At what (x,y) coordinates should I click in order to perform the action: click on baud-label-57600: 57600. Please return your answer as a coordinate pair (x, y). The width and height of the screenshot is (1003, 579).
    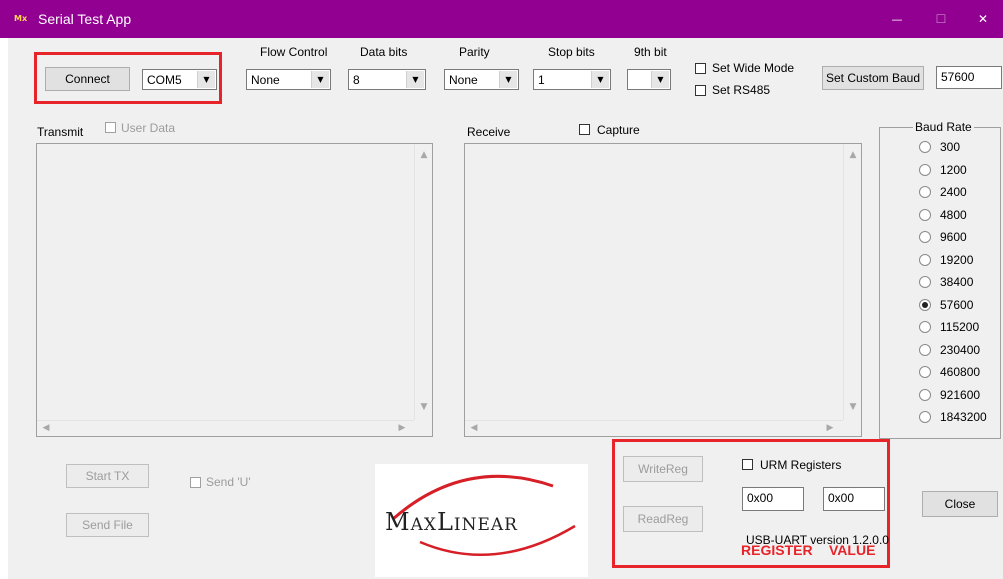
    Looking at the image, I should click on (957, 305).